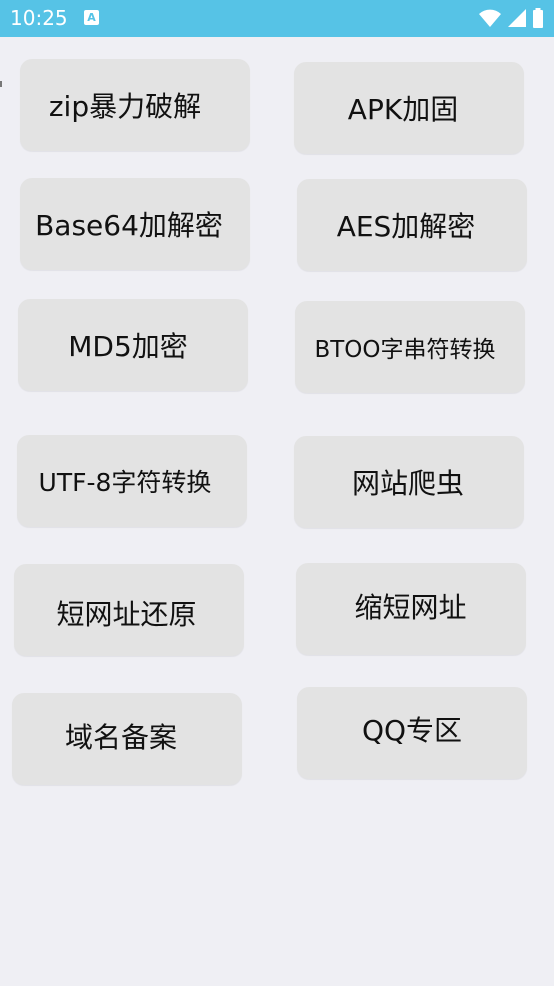  Describe the element at coordinates (1, 84) in the screenshot. I see `edge-marker` at that location.